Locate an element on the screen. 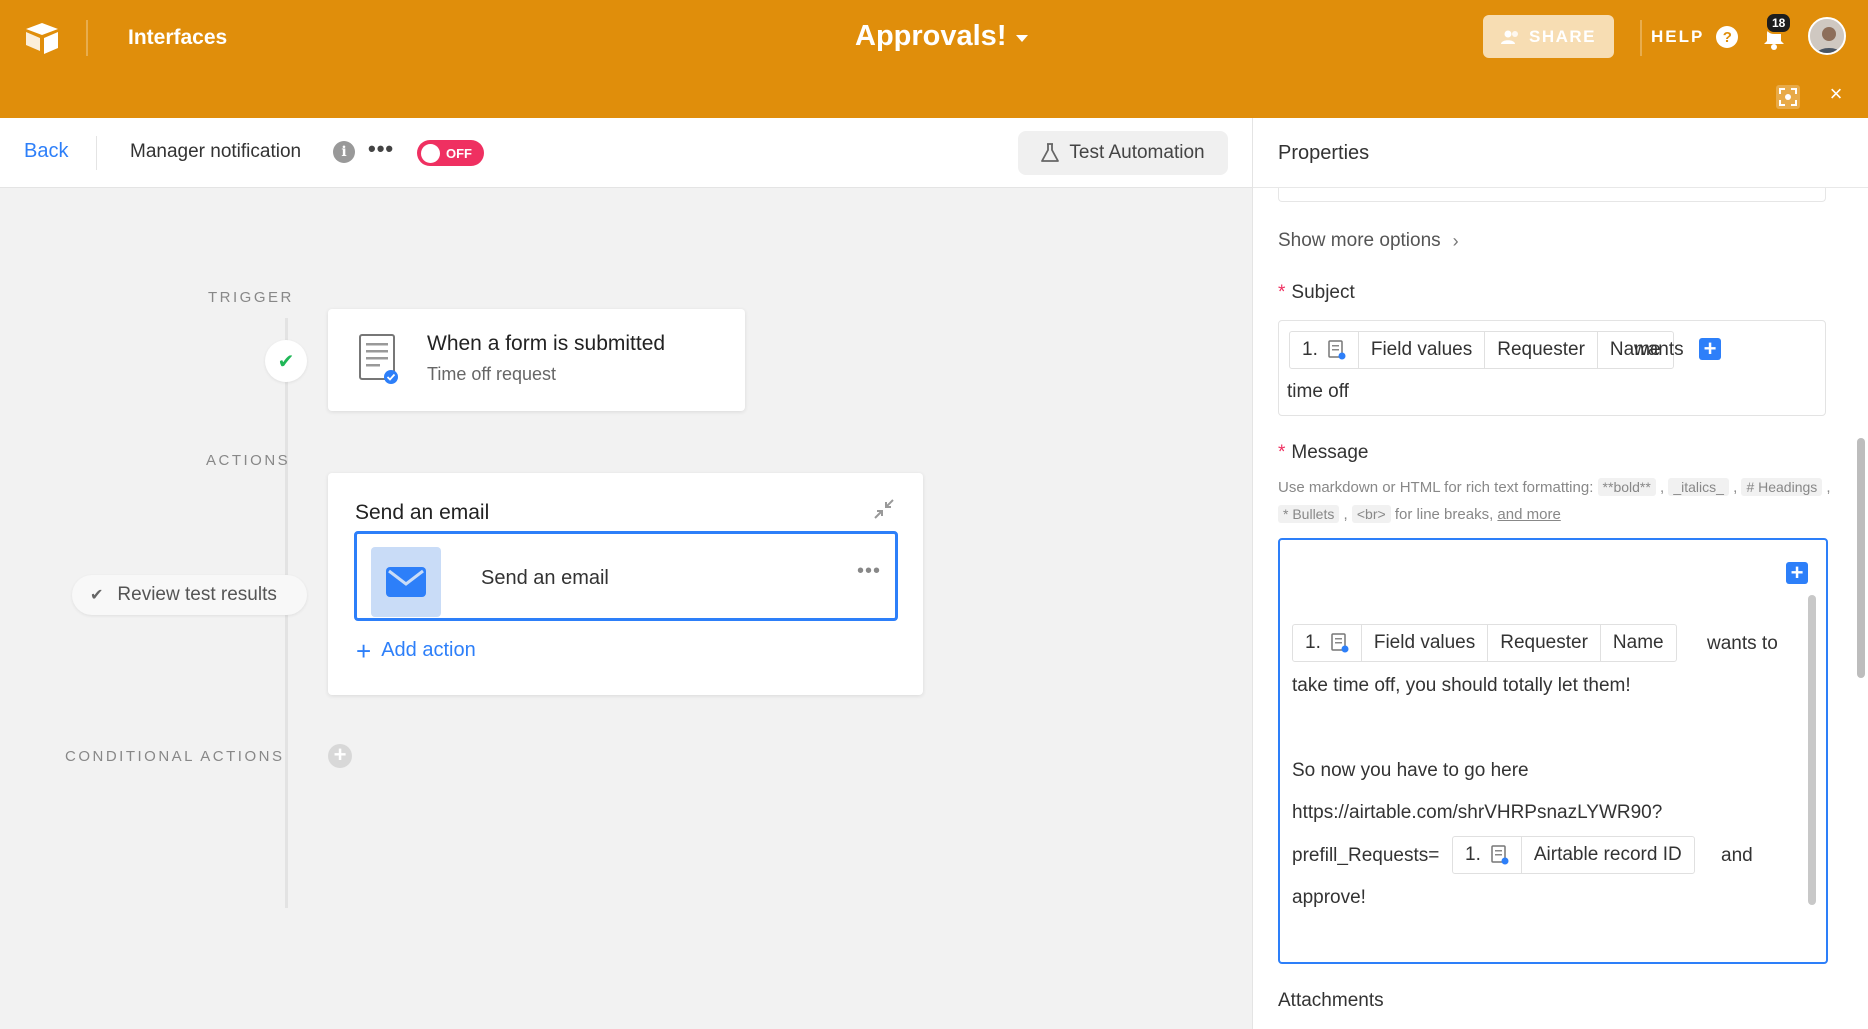 The image size is (1868, 1029). add-conditional-icon: + is located at coordinates (340, 756).